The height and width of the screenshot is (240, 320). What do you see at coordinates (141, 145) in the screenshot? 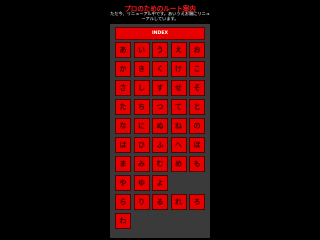
I see `kana-button: ひ` at bounding box center [141, 145].